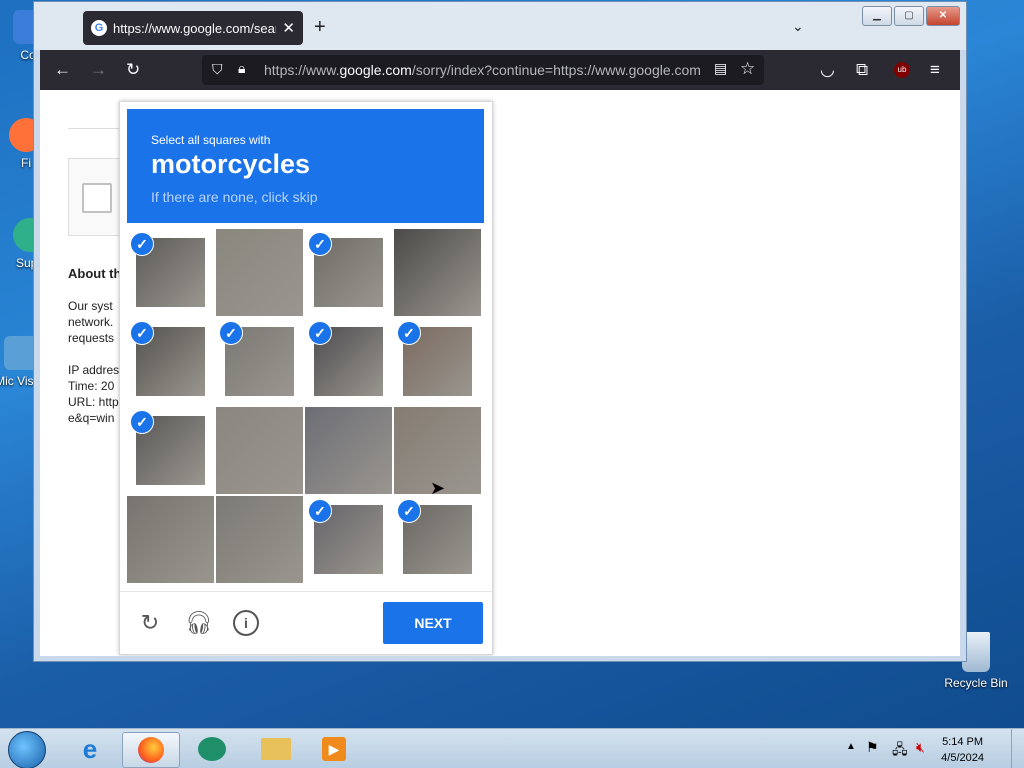 The width and height of the screenshot is (1024, 768). I want to click on skip-hint: If there are none, click skip, so click(234, 197).